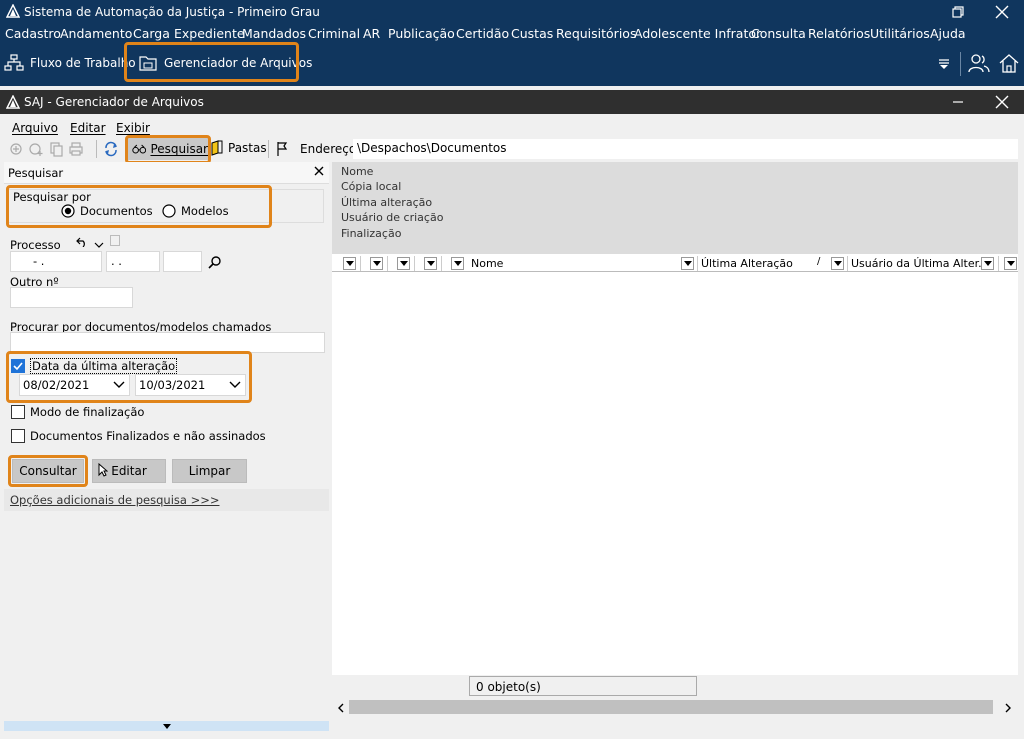 The height and width of the screenshot is (739, 1024). I want to click on copy-icon, so click(56, 149).